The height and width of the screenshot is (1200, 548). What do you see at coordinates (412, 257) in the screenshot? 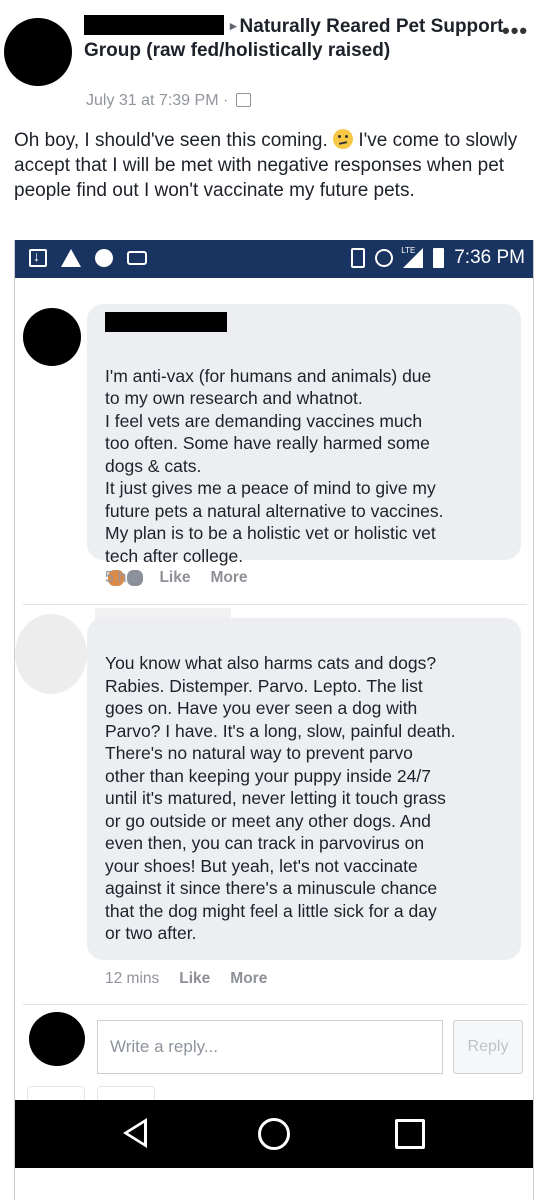
I see `signal-icon: LTE` at bounding box center [412, 257].